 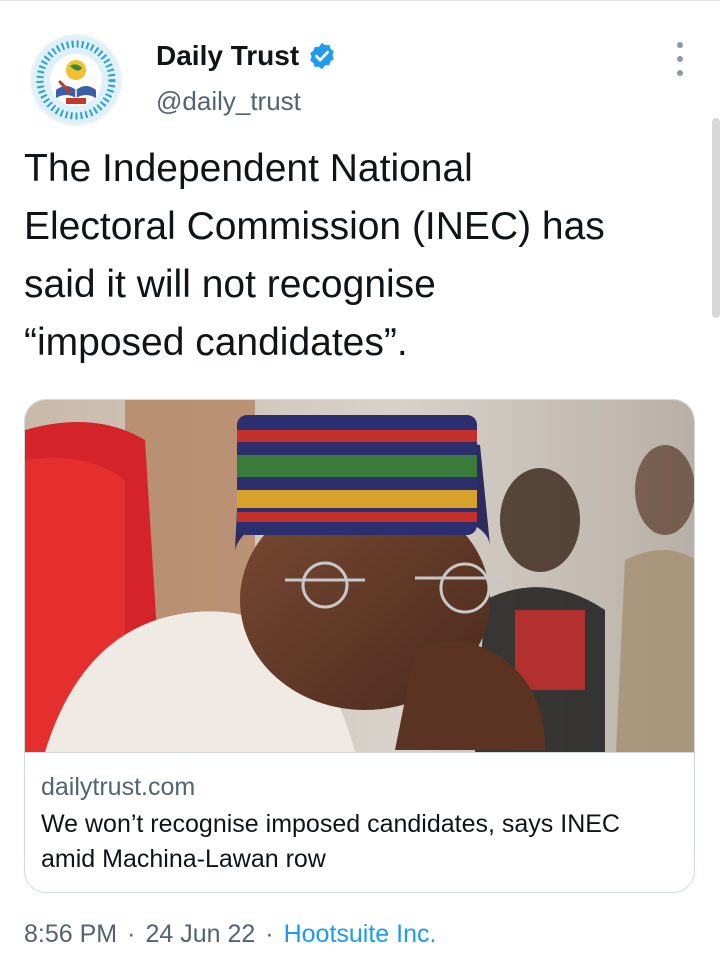 I want to click on verified-badge-icon, so click(x=322, y=56).